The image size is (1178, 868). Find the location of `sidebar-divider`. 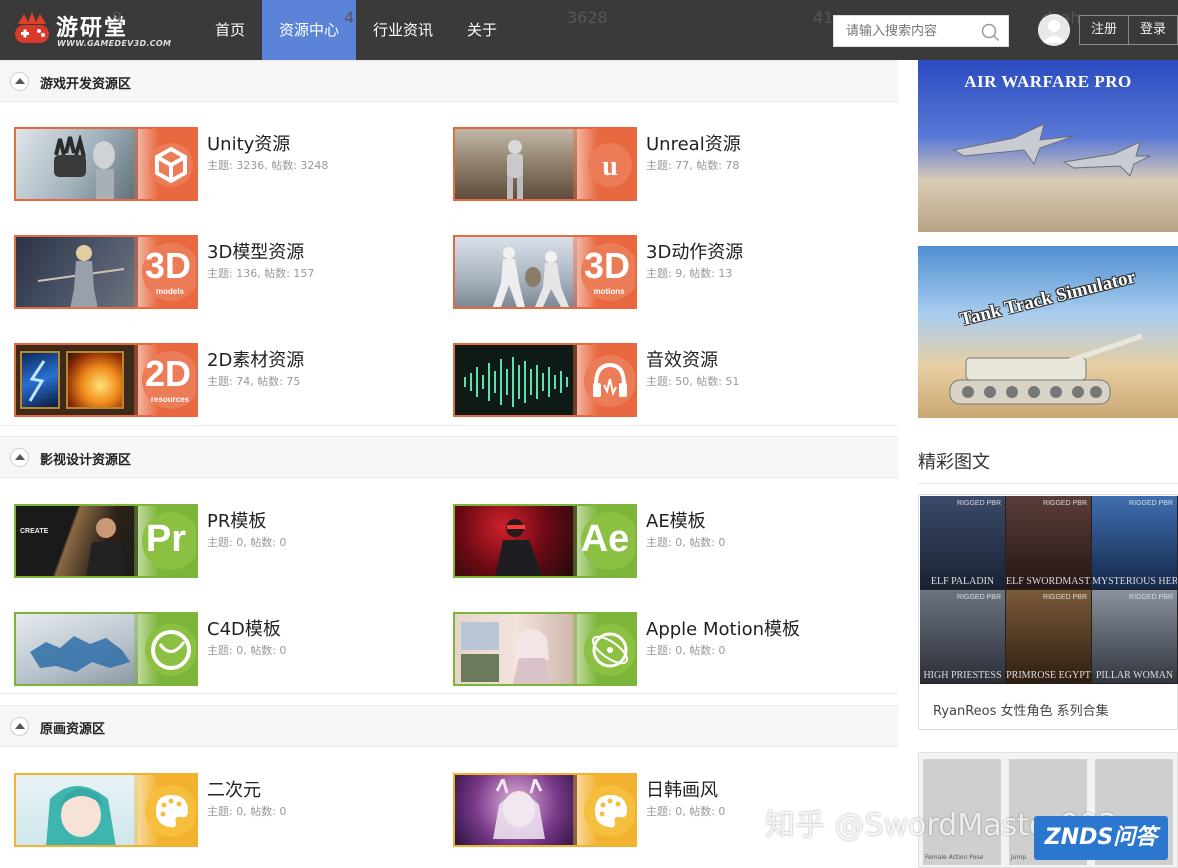

sidebar-divider is located at coordinates (1048, 483).